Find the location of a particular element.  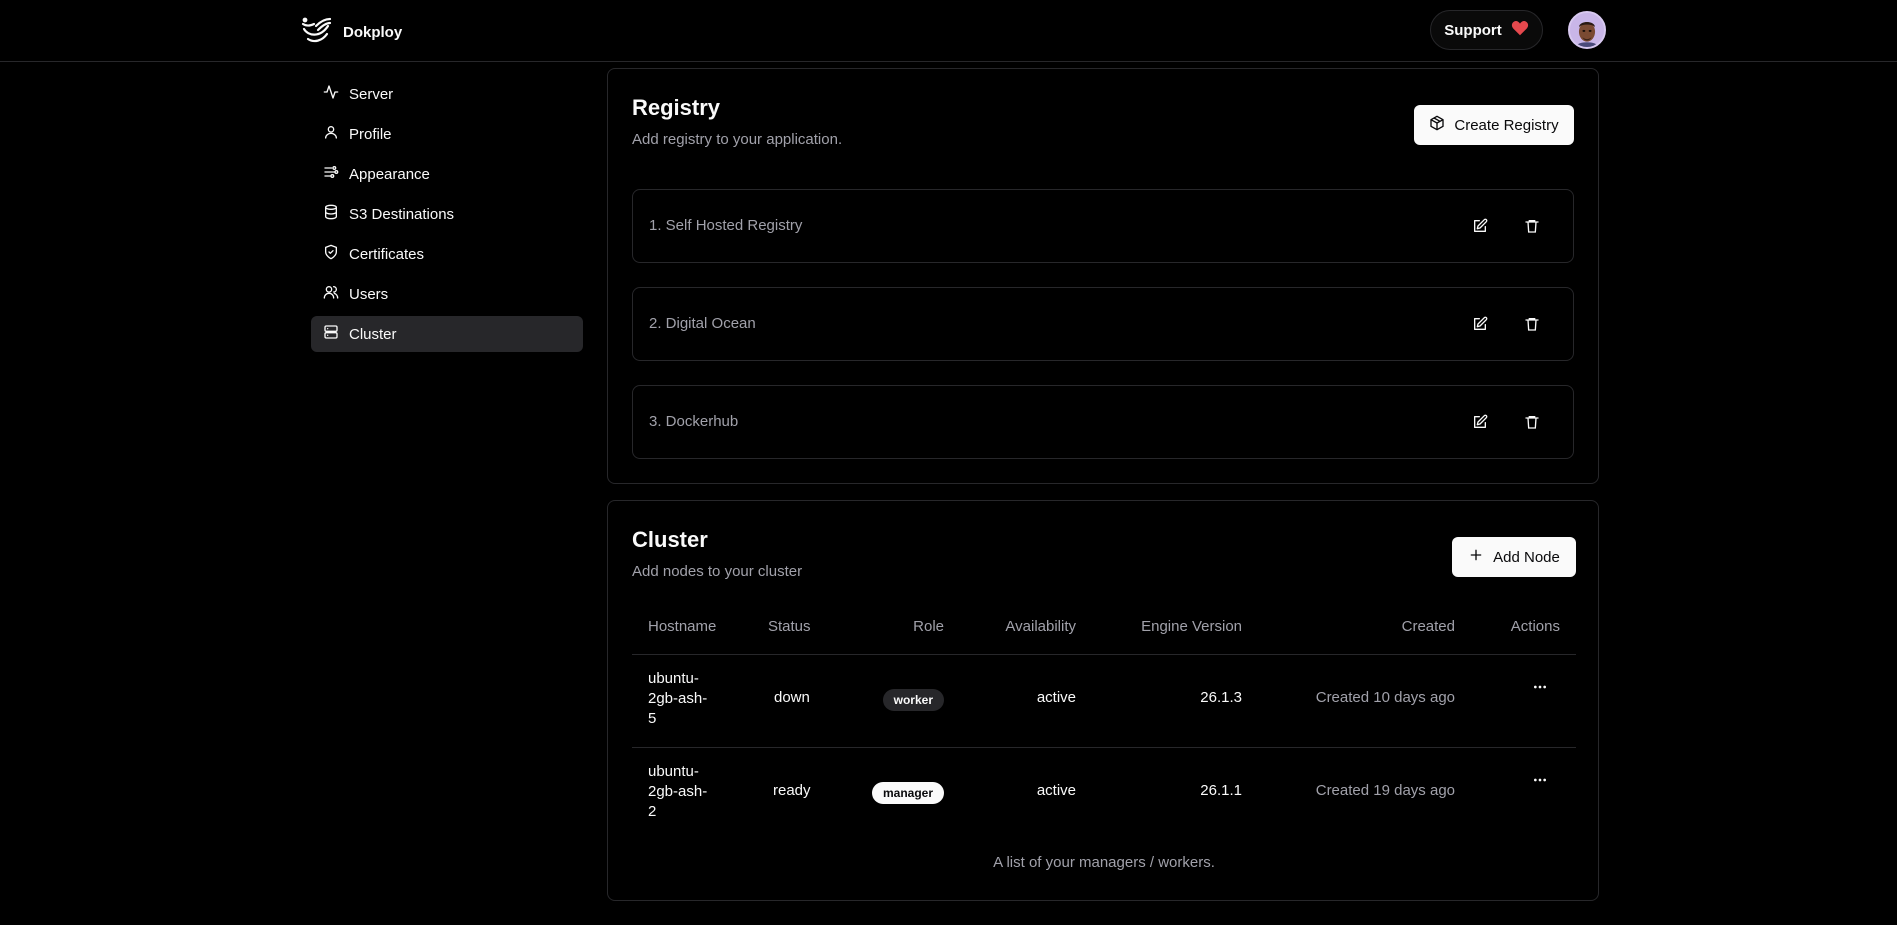

engine-version-cell: 26.1.1 is located at coordinates (1221, 790).